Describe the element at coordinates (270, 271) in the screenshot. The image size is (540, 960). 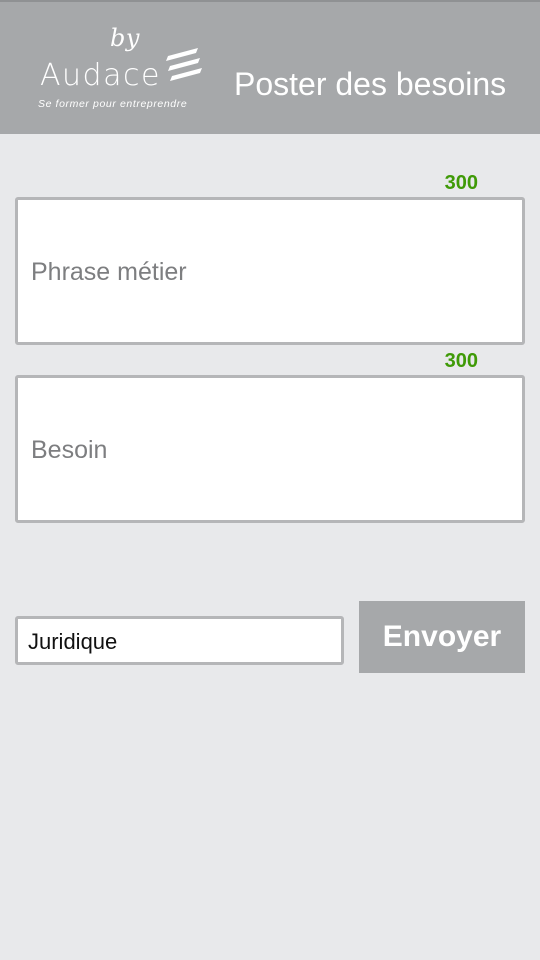
I see `phrase-metier-field: Phrase métier` at that location.